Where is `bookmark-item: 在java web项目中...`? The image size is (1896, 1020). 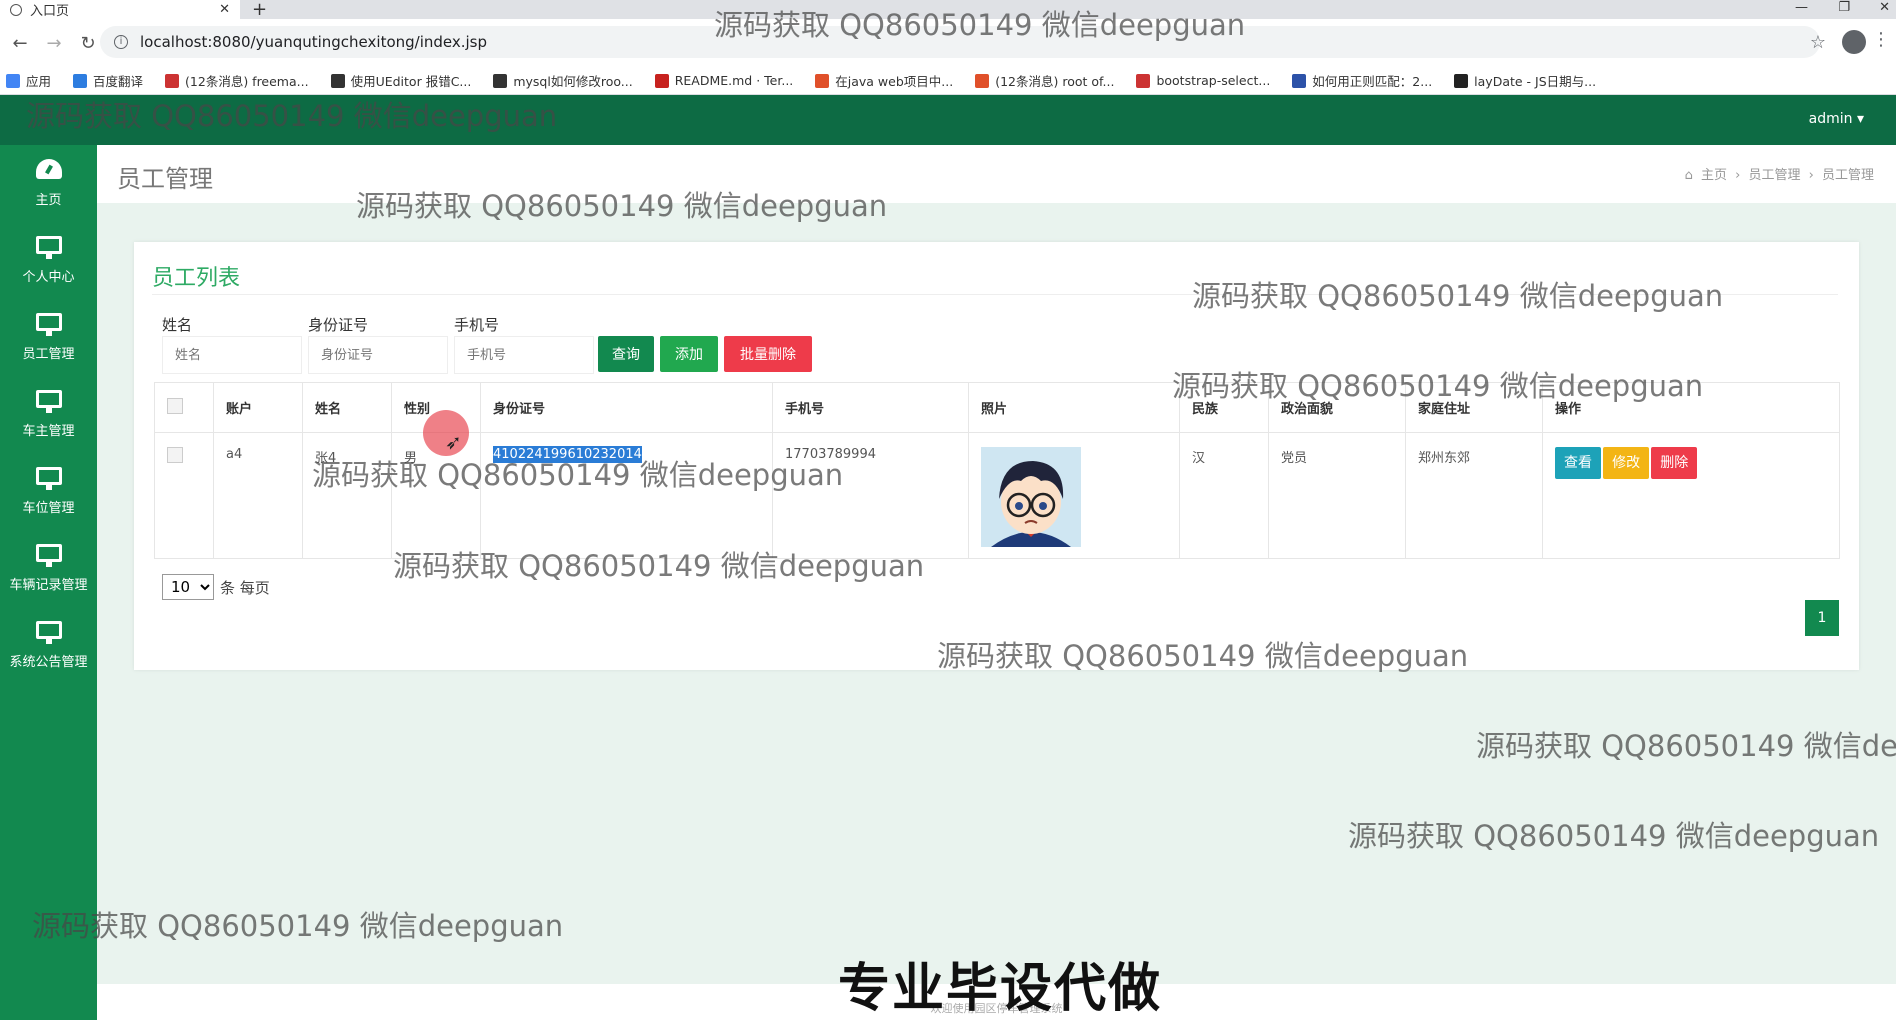
bookmark-item: 在java web项目中... is located at coordinates (884, 80).